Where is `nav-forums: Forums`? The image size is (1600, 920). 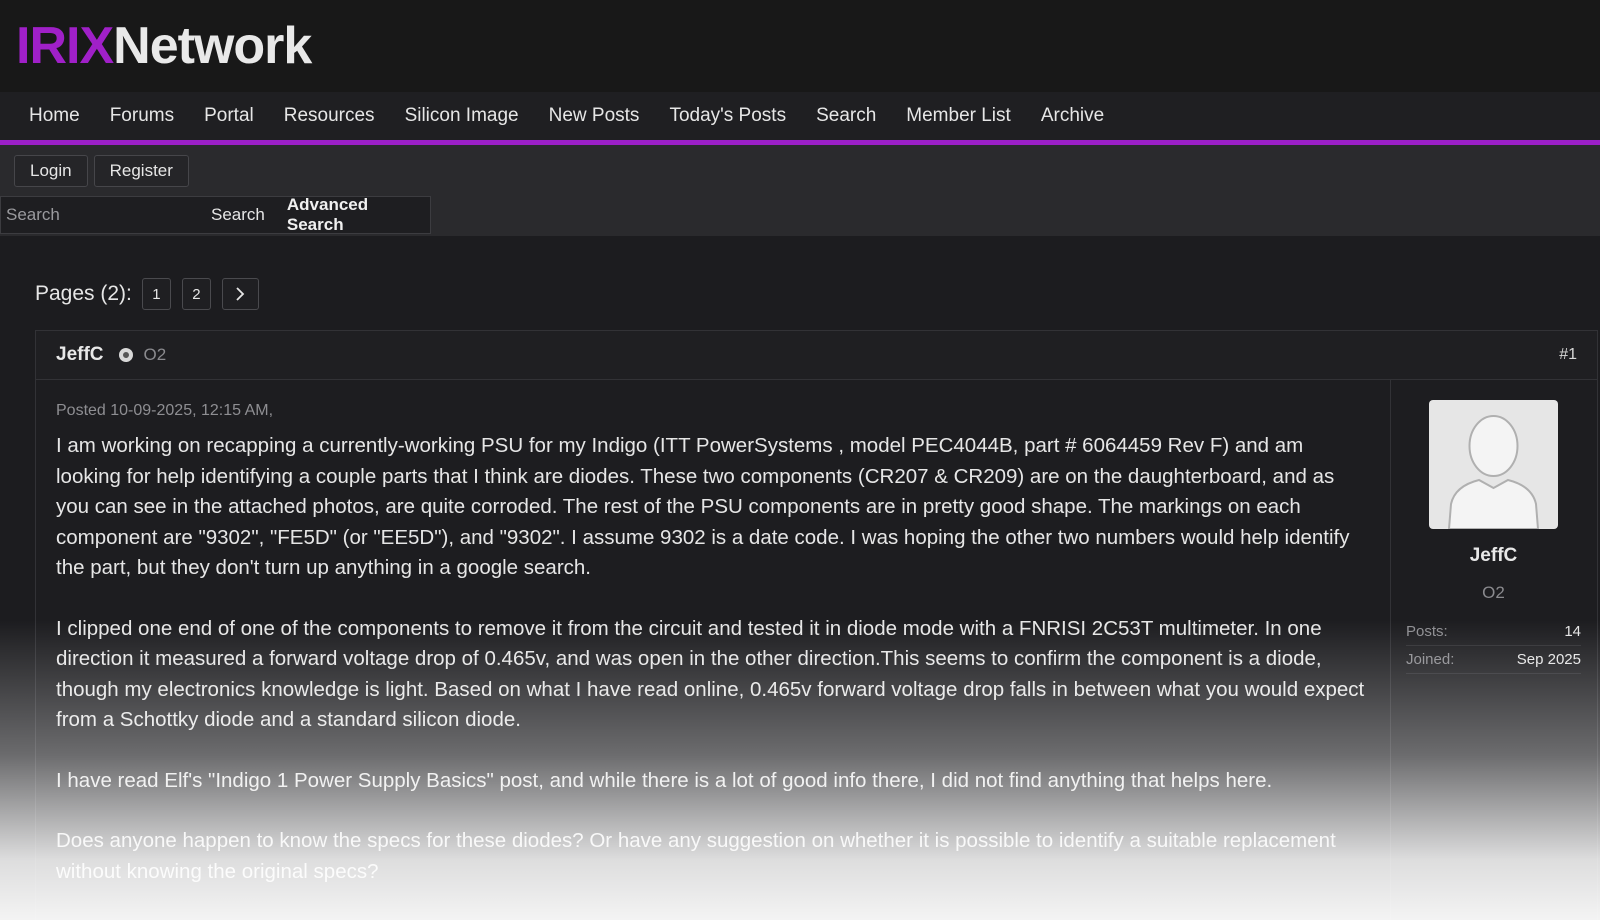 nav-forums: Forums is located at coordinates (142, 116).